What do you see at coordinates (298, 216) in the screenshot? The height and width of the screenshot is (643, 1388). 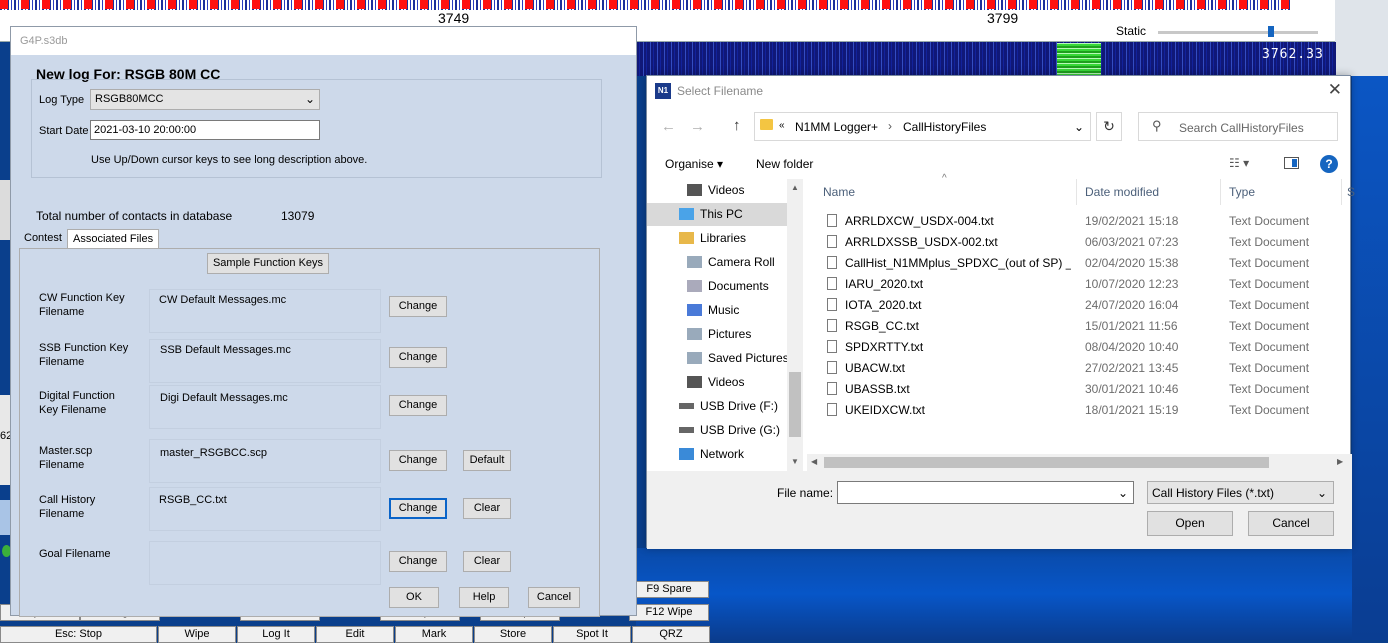 I see `total-contacts-value: 13079` at bounding box center [298, 216].